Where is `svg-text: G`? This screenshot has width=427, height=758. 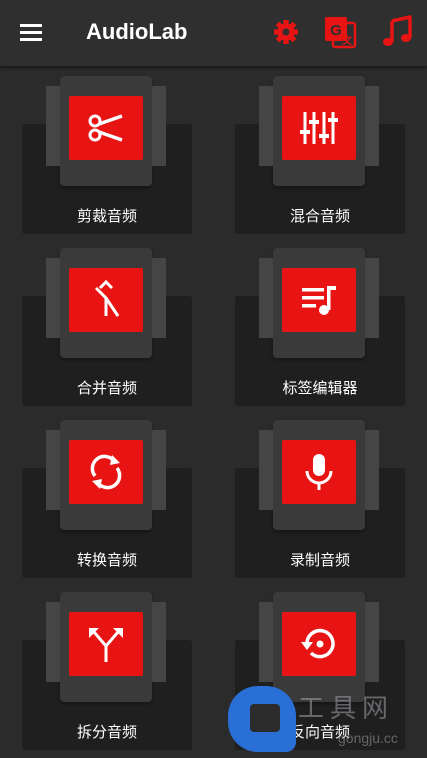 svg-text: G is located at coordinates (336, 30).